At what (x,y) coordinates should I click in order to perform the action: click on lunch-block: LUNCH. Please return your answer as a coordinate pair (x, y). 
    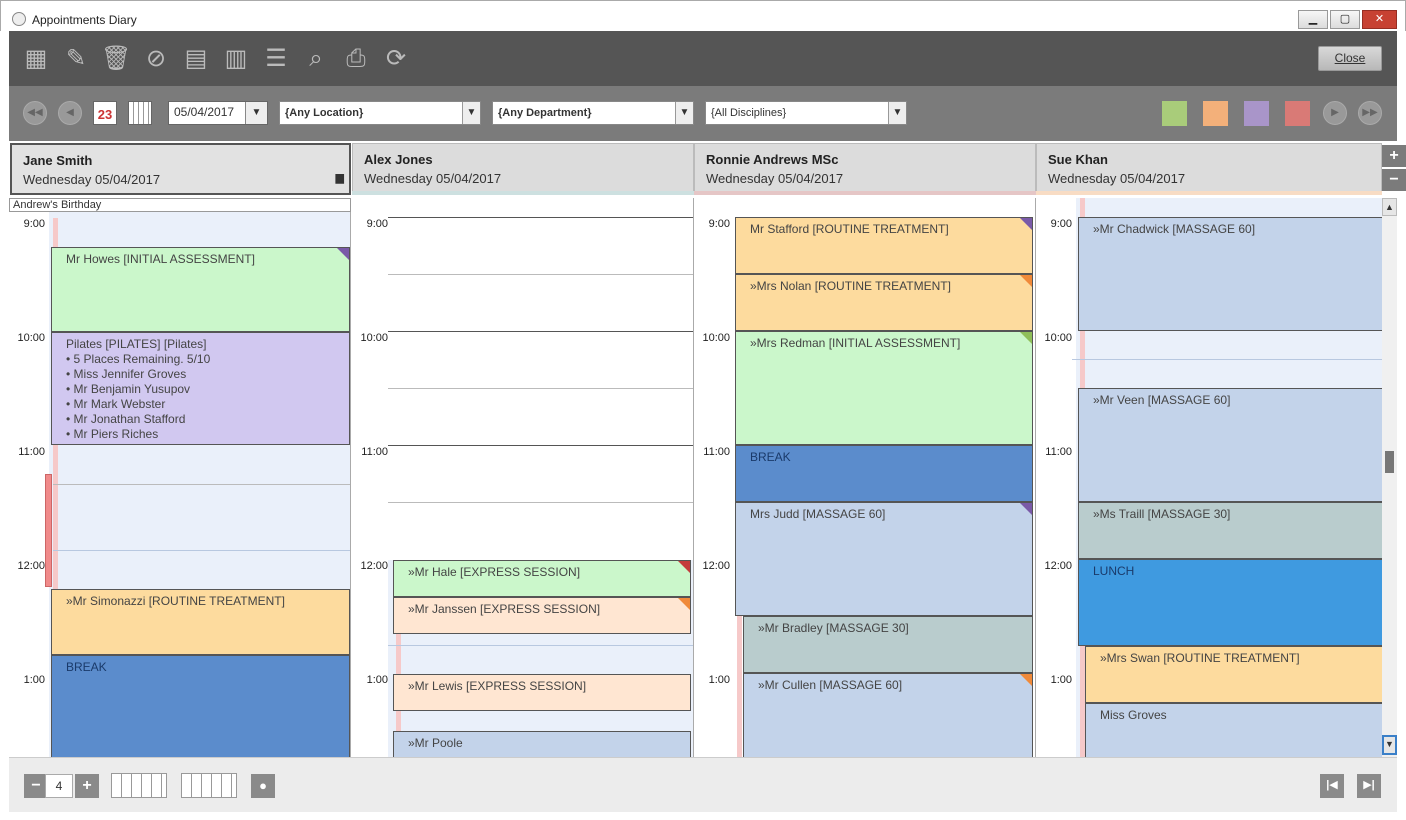
    Looking at the image, I should click on (1230, 602).